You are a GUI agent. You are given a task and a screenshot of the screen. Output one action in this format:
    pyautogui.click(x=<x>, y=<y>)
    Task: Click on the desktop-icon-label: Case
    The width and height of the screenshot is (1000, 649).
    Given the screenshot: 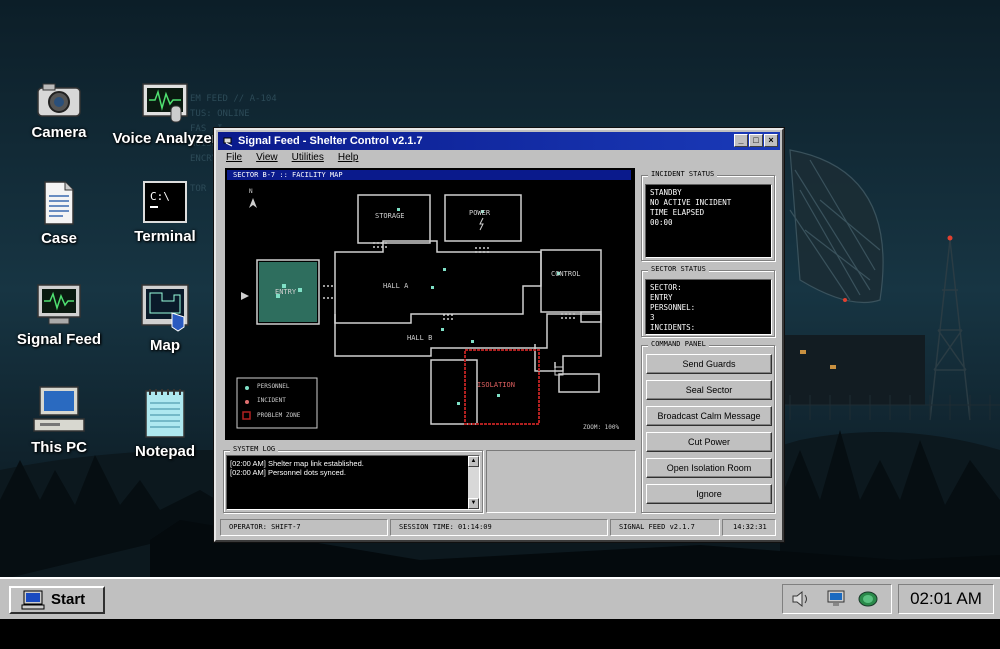 What is the action you would take?
    pyautogui.click(x=59, y=238)
    